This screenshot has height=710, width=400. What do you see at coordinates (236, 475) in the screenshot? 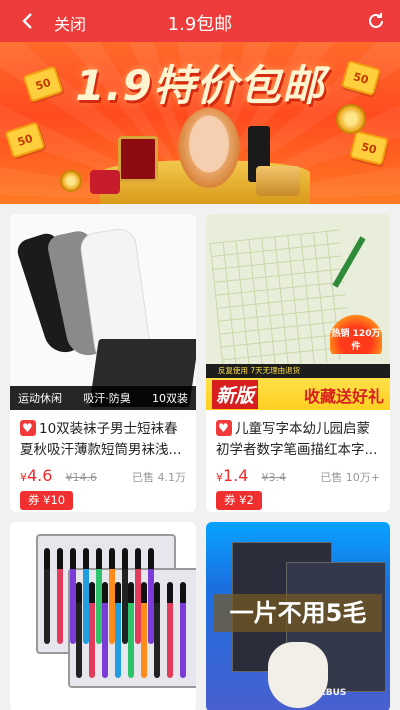
I see `price-value: 1.4` at bounding box center [236, 475].